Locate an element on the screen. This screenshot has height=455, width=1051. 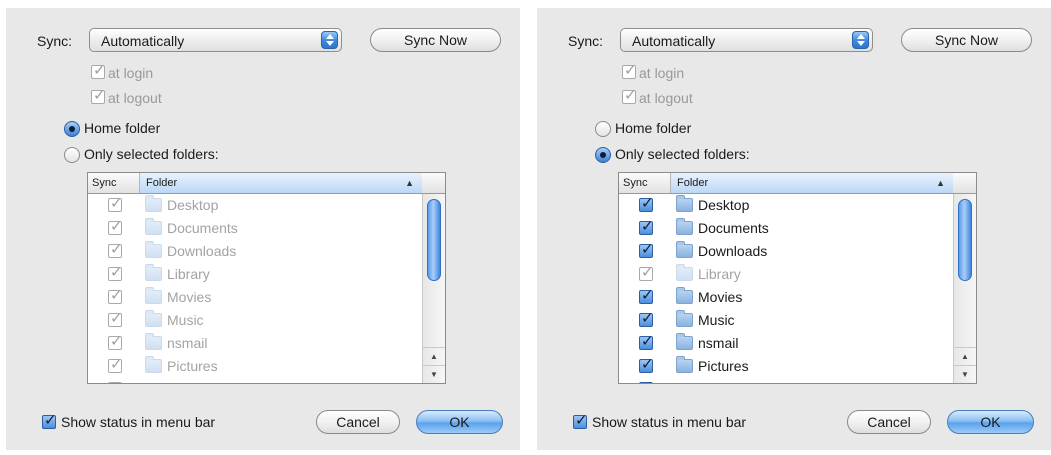
table-header: Sync Folder ▲ is located at coordinates (266, 183).